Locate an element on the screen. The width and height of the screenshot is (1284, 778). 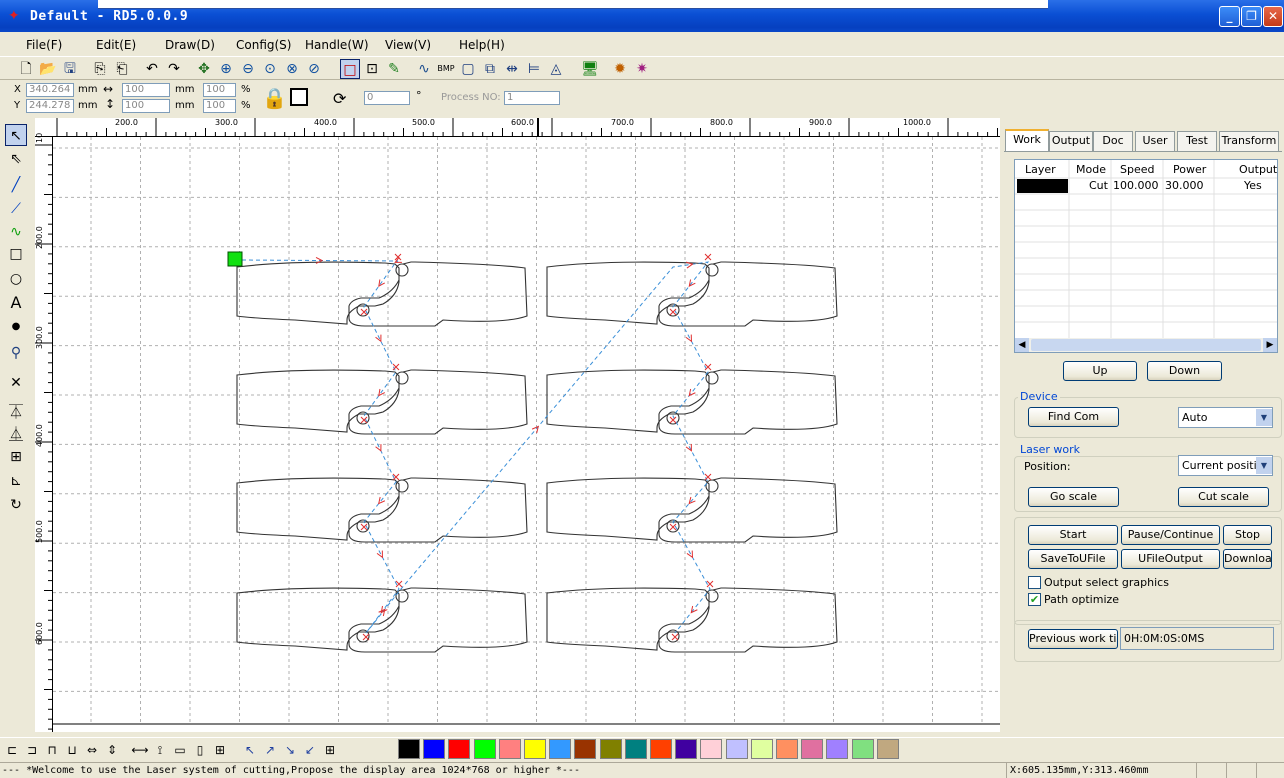
pause-continue-button: Pause/Continue is located at coordinates (1170, 535).